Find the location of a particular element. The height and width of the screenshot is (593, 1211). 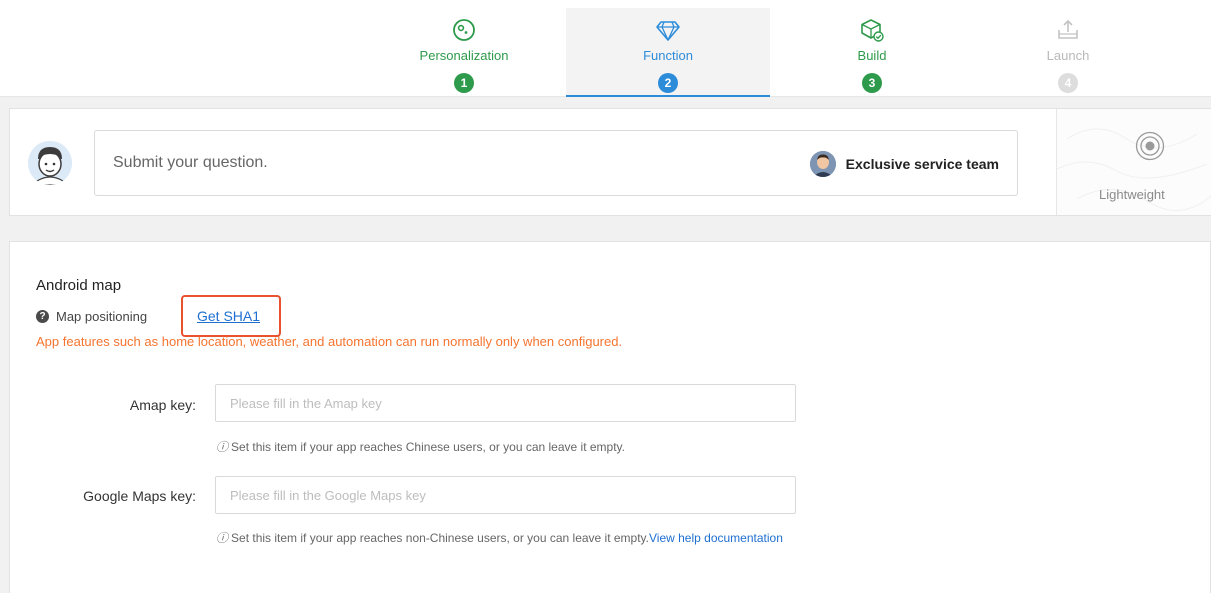

step-label: Launch is located at coordinates (1068, 55).